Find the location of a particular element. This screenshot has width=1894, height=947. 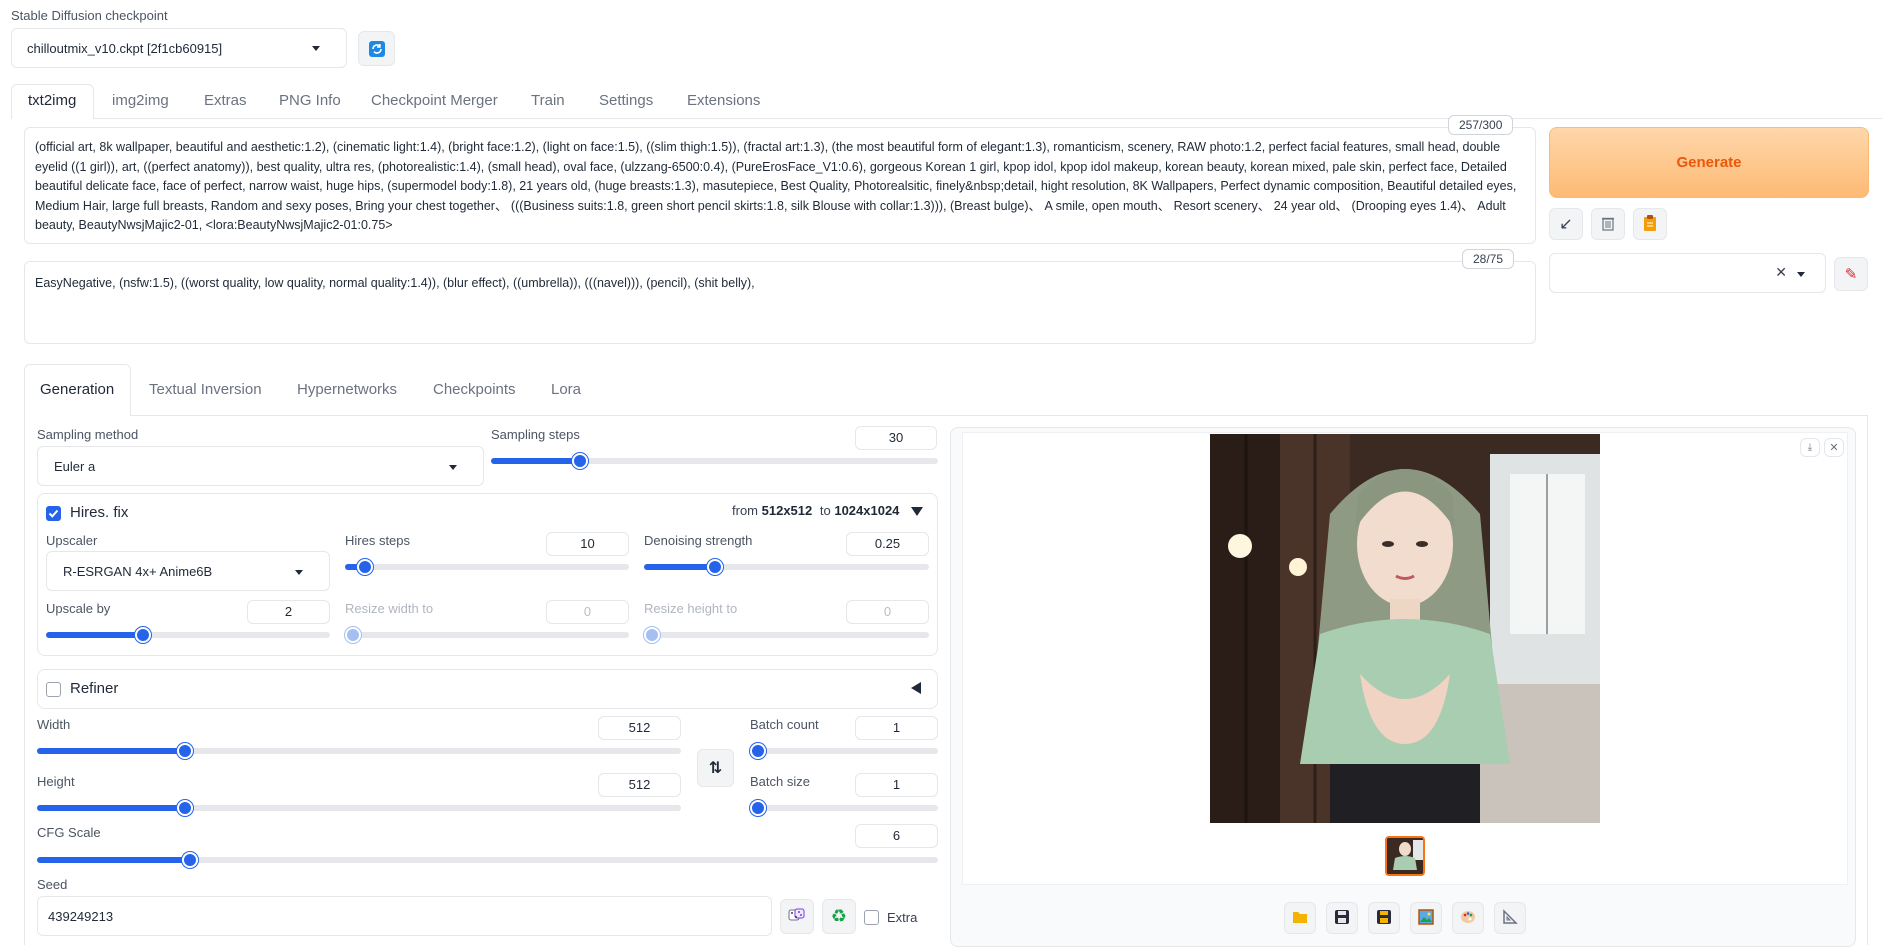

height-slider is located at coordinates (359, 808).